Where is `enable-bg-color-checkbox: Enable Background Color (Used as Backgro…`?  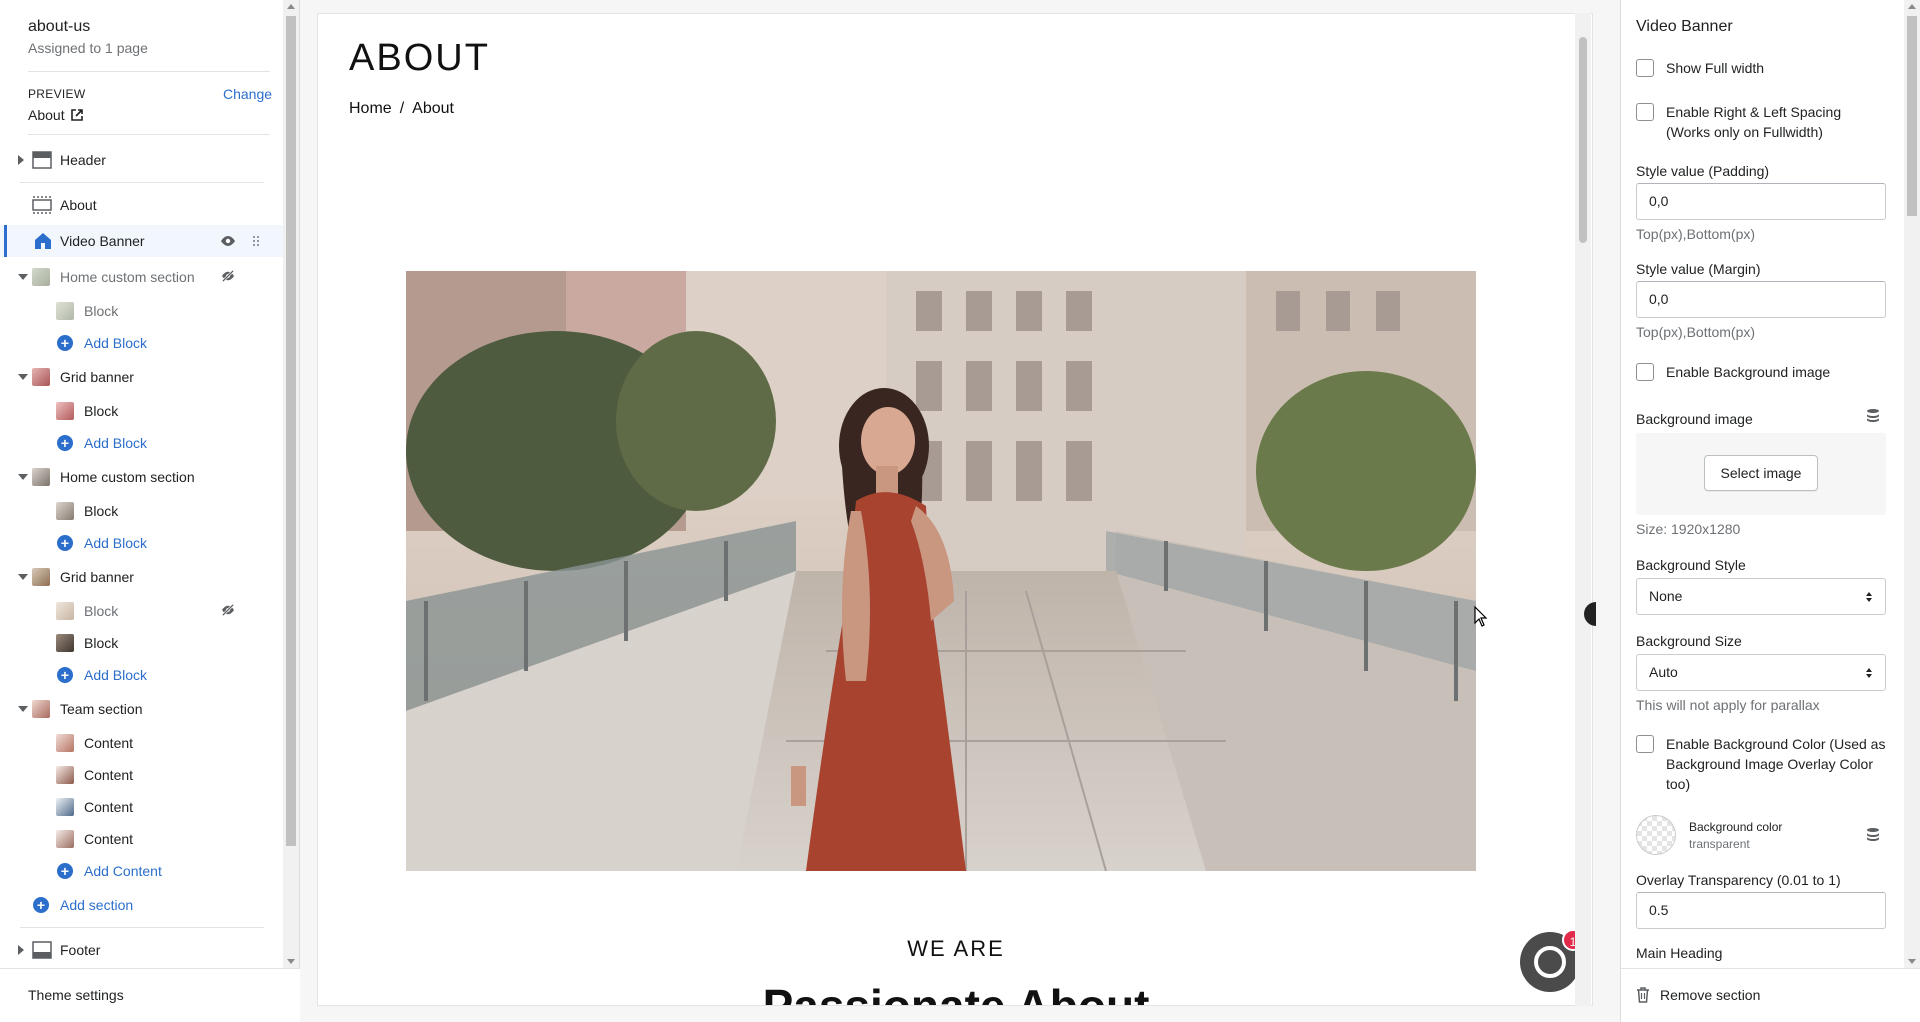
enable-bg-color-checkbox: Enable Background Color (Used as Backgro… is located at coordinates (1761, 764).